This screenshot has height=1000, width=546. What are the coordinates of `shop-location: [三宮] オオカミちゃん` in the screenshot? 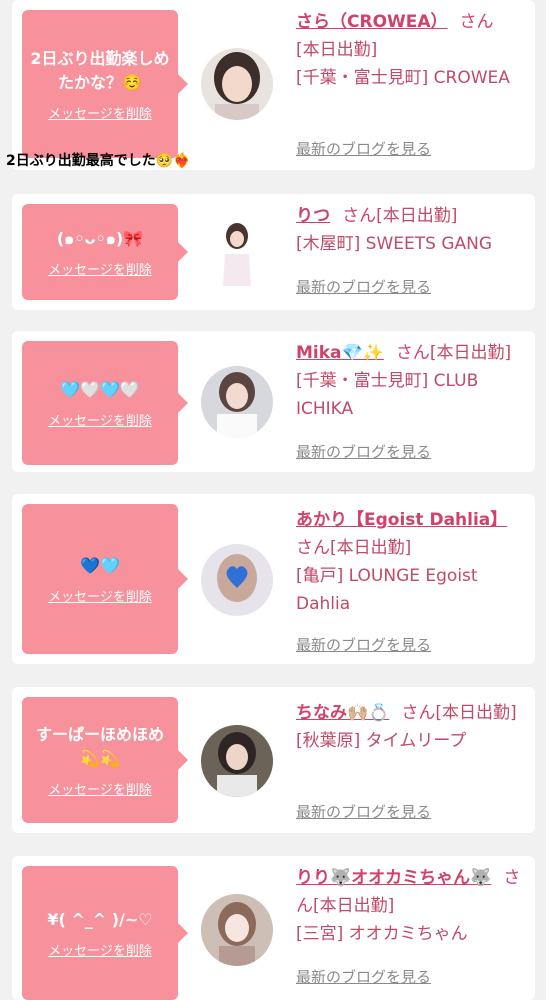 It's located at (382, 934).